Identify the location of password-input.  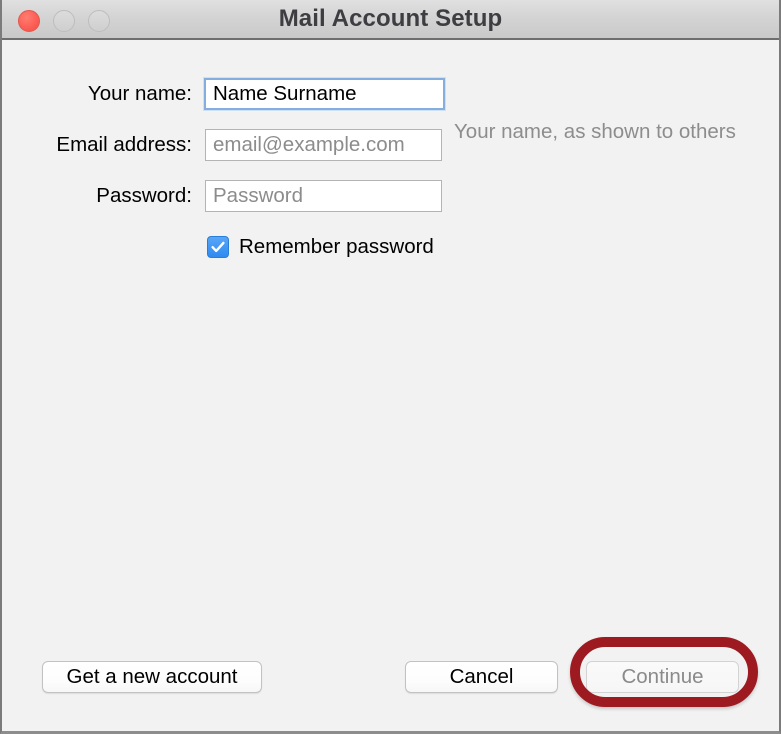
(323, 196).